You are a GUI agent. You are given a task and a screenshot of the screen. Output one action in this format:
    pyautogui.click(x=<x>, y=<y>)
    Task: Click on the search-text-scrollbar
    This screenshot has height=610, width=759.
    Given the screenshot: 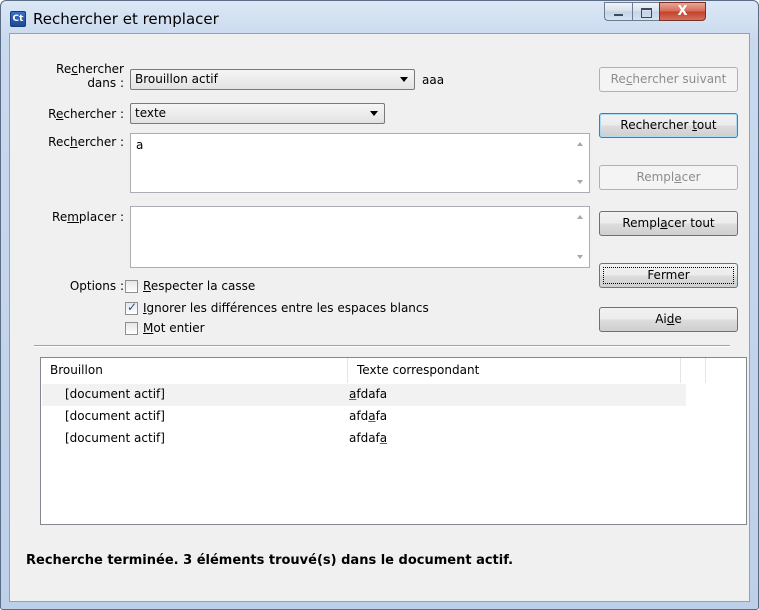 What is the action you would take?
    pyautogui.click(x=580, y=163)
    